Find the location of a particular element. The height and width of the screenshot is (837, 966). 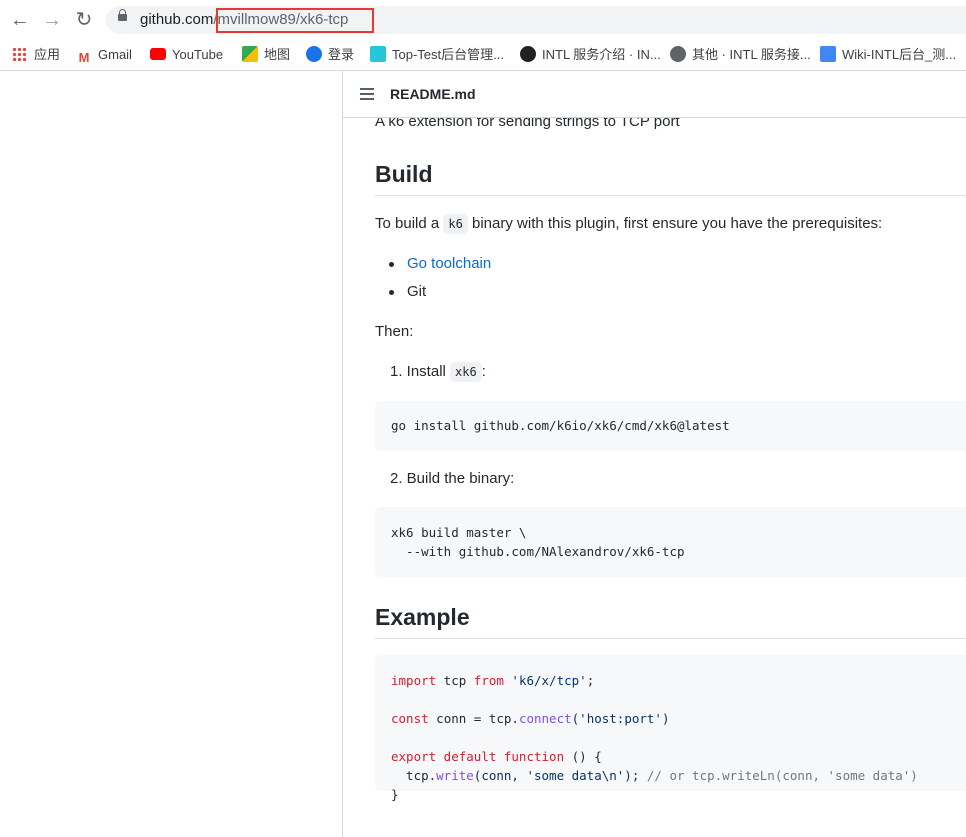

outline-list-icon is located at coordinates (367, 94).